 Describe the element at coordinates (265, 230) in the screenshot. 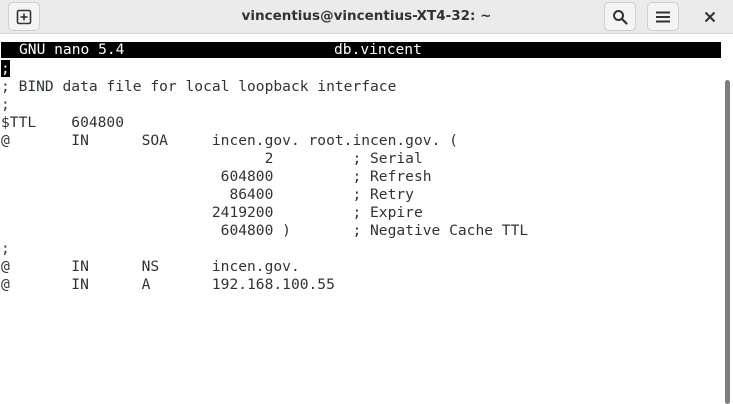

I see `editor-line: 604800 ) ; Negative Cache TTL` at that location.